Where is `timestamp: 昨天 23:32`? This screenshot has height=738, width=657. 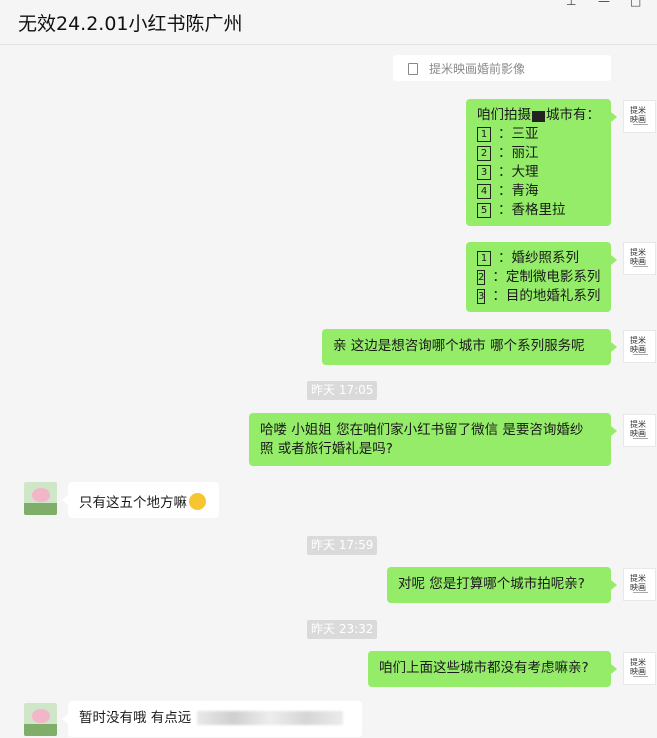 timestamp: 昨天 23:32 is located at coordinates (342, 629).